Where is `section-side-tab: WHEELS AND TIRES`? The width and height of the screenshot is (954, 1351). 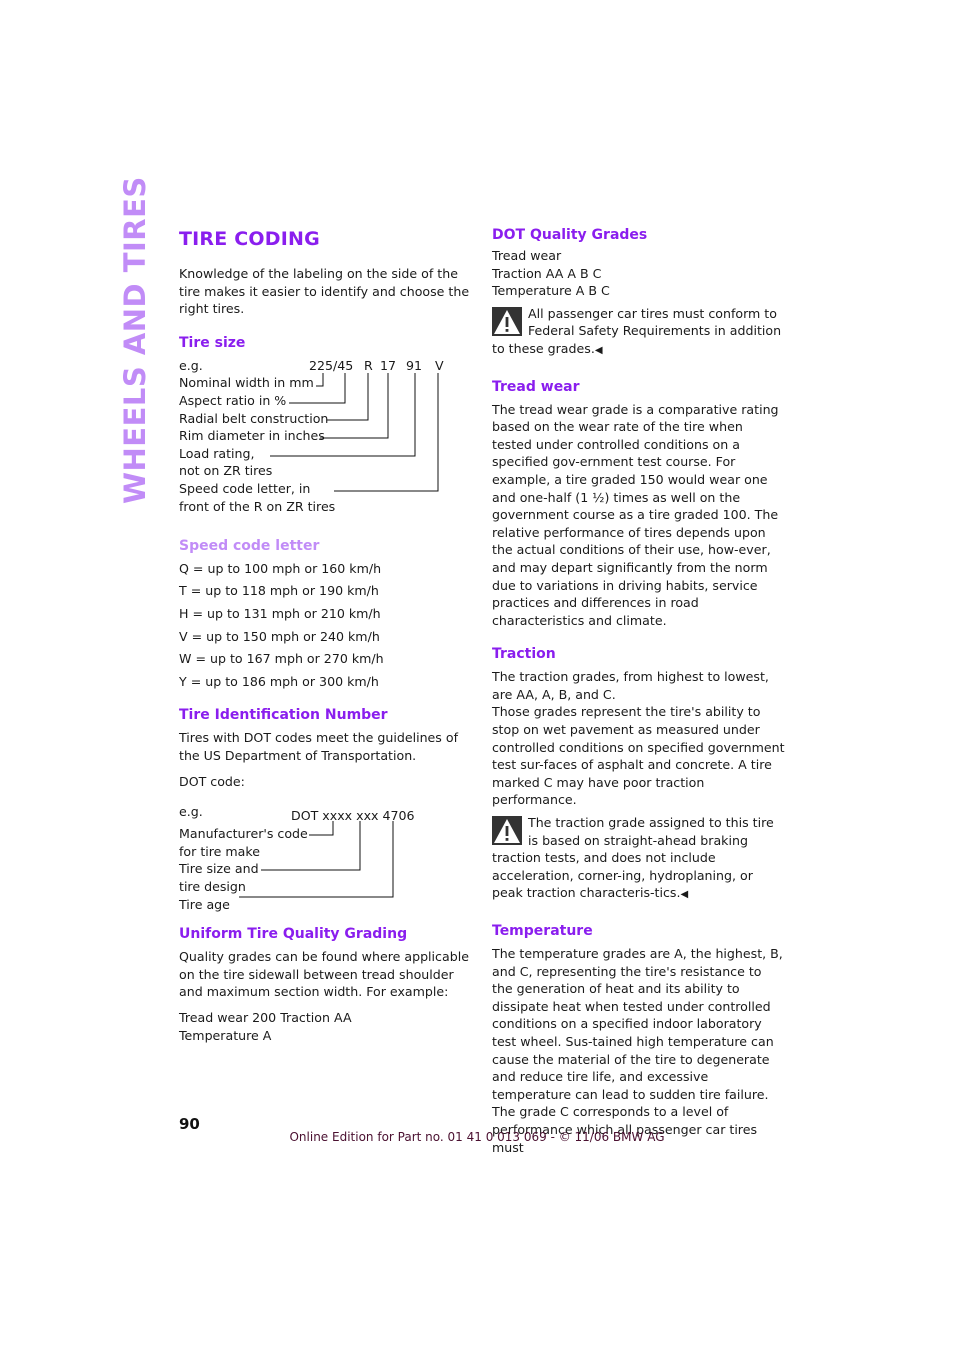
section-side-tab: WHEELS AND TIRES is located at coordinates (135, 340).